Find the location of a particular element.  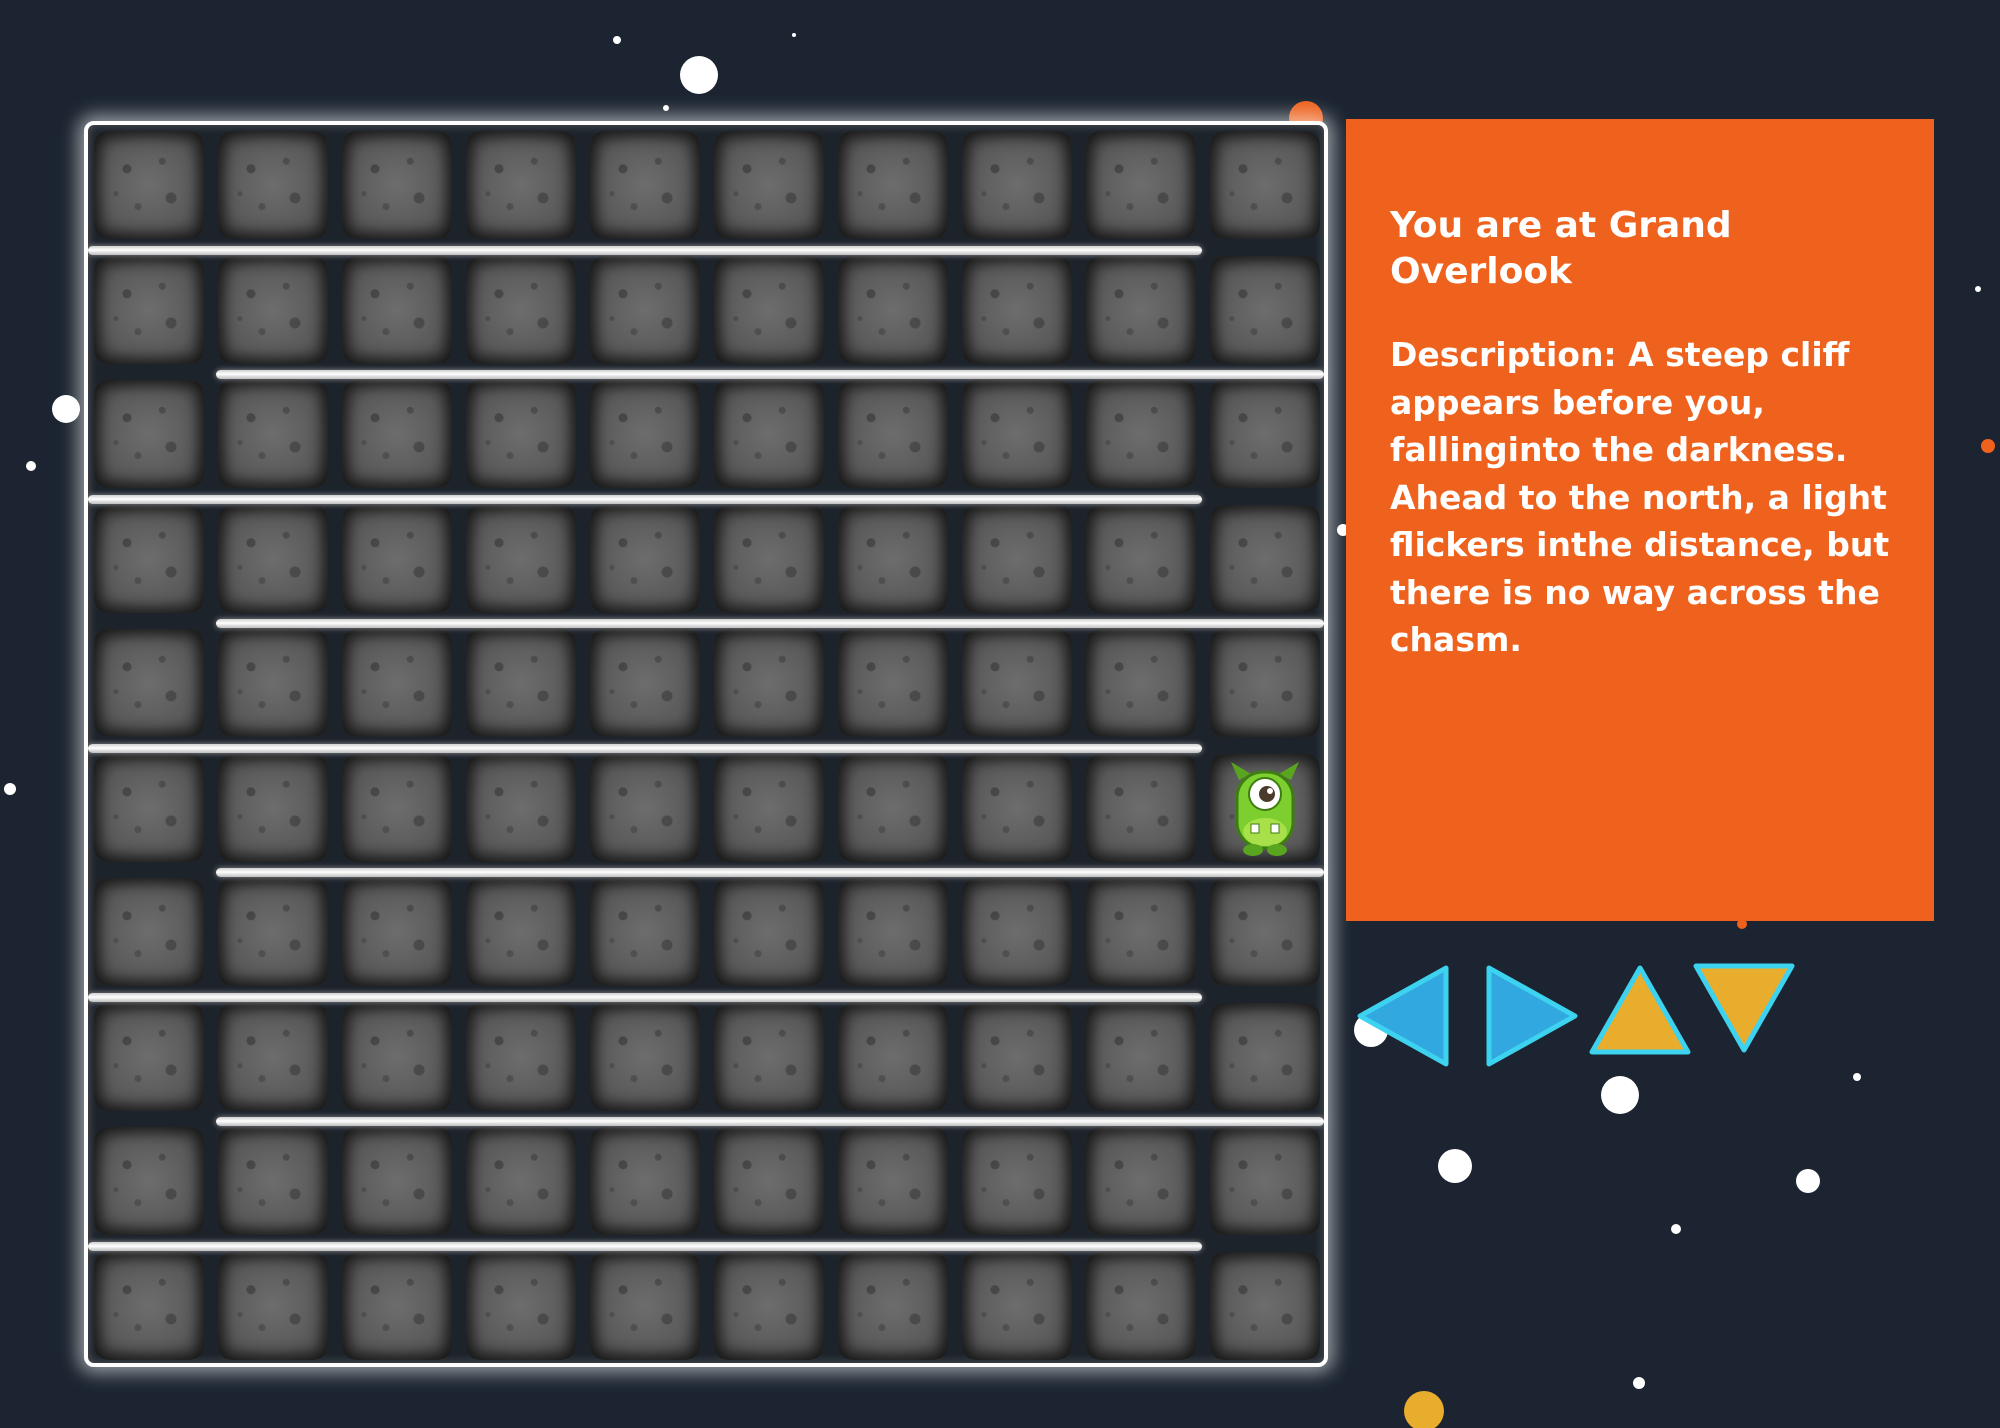

move-north-button is located at coordinates (1640, 1009).